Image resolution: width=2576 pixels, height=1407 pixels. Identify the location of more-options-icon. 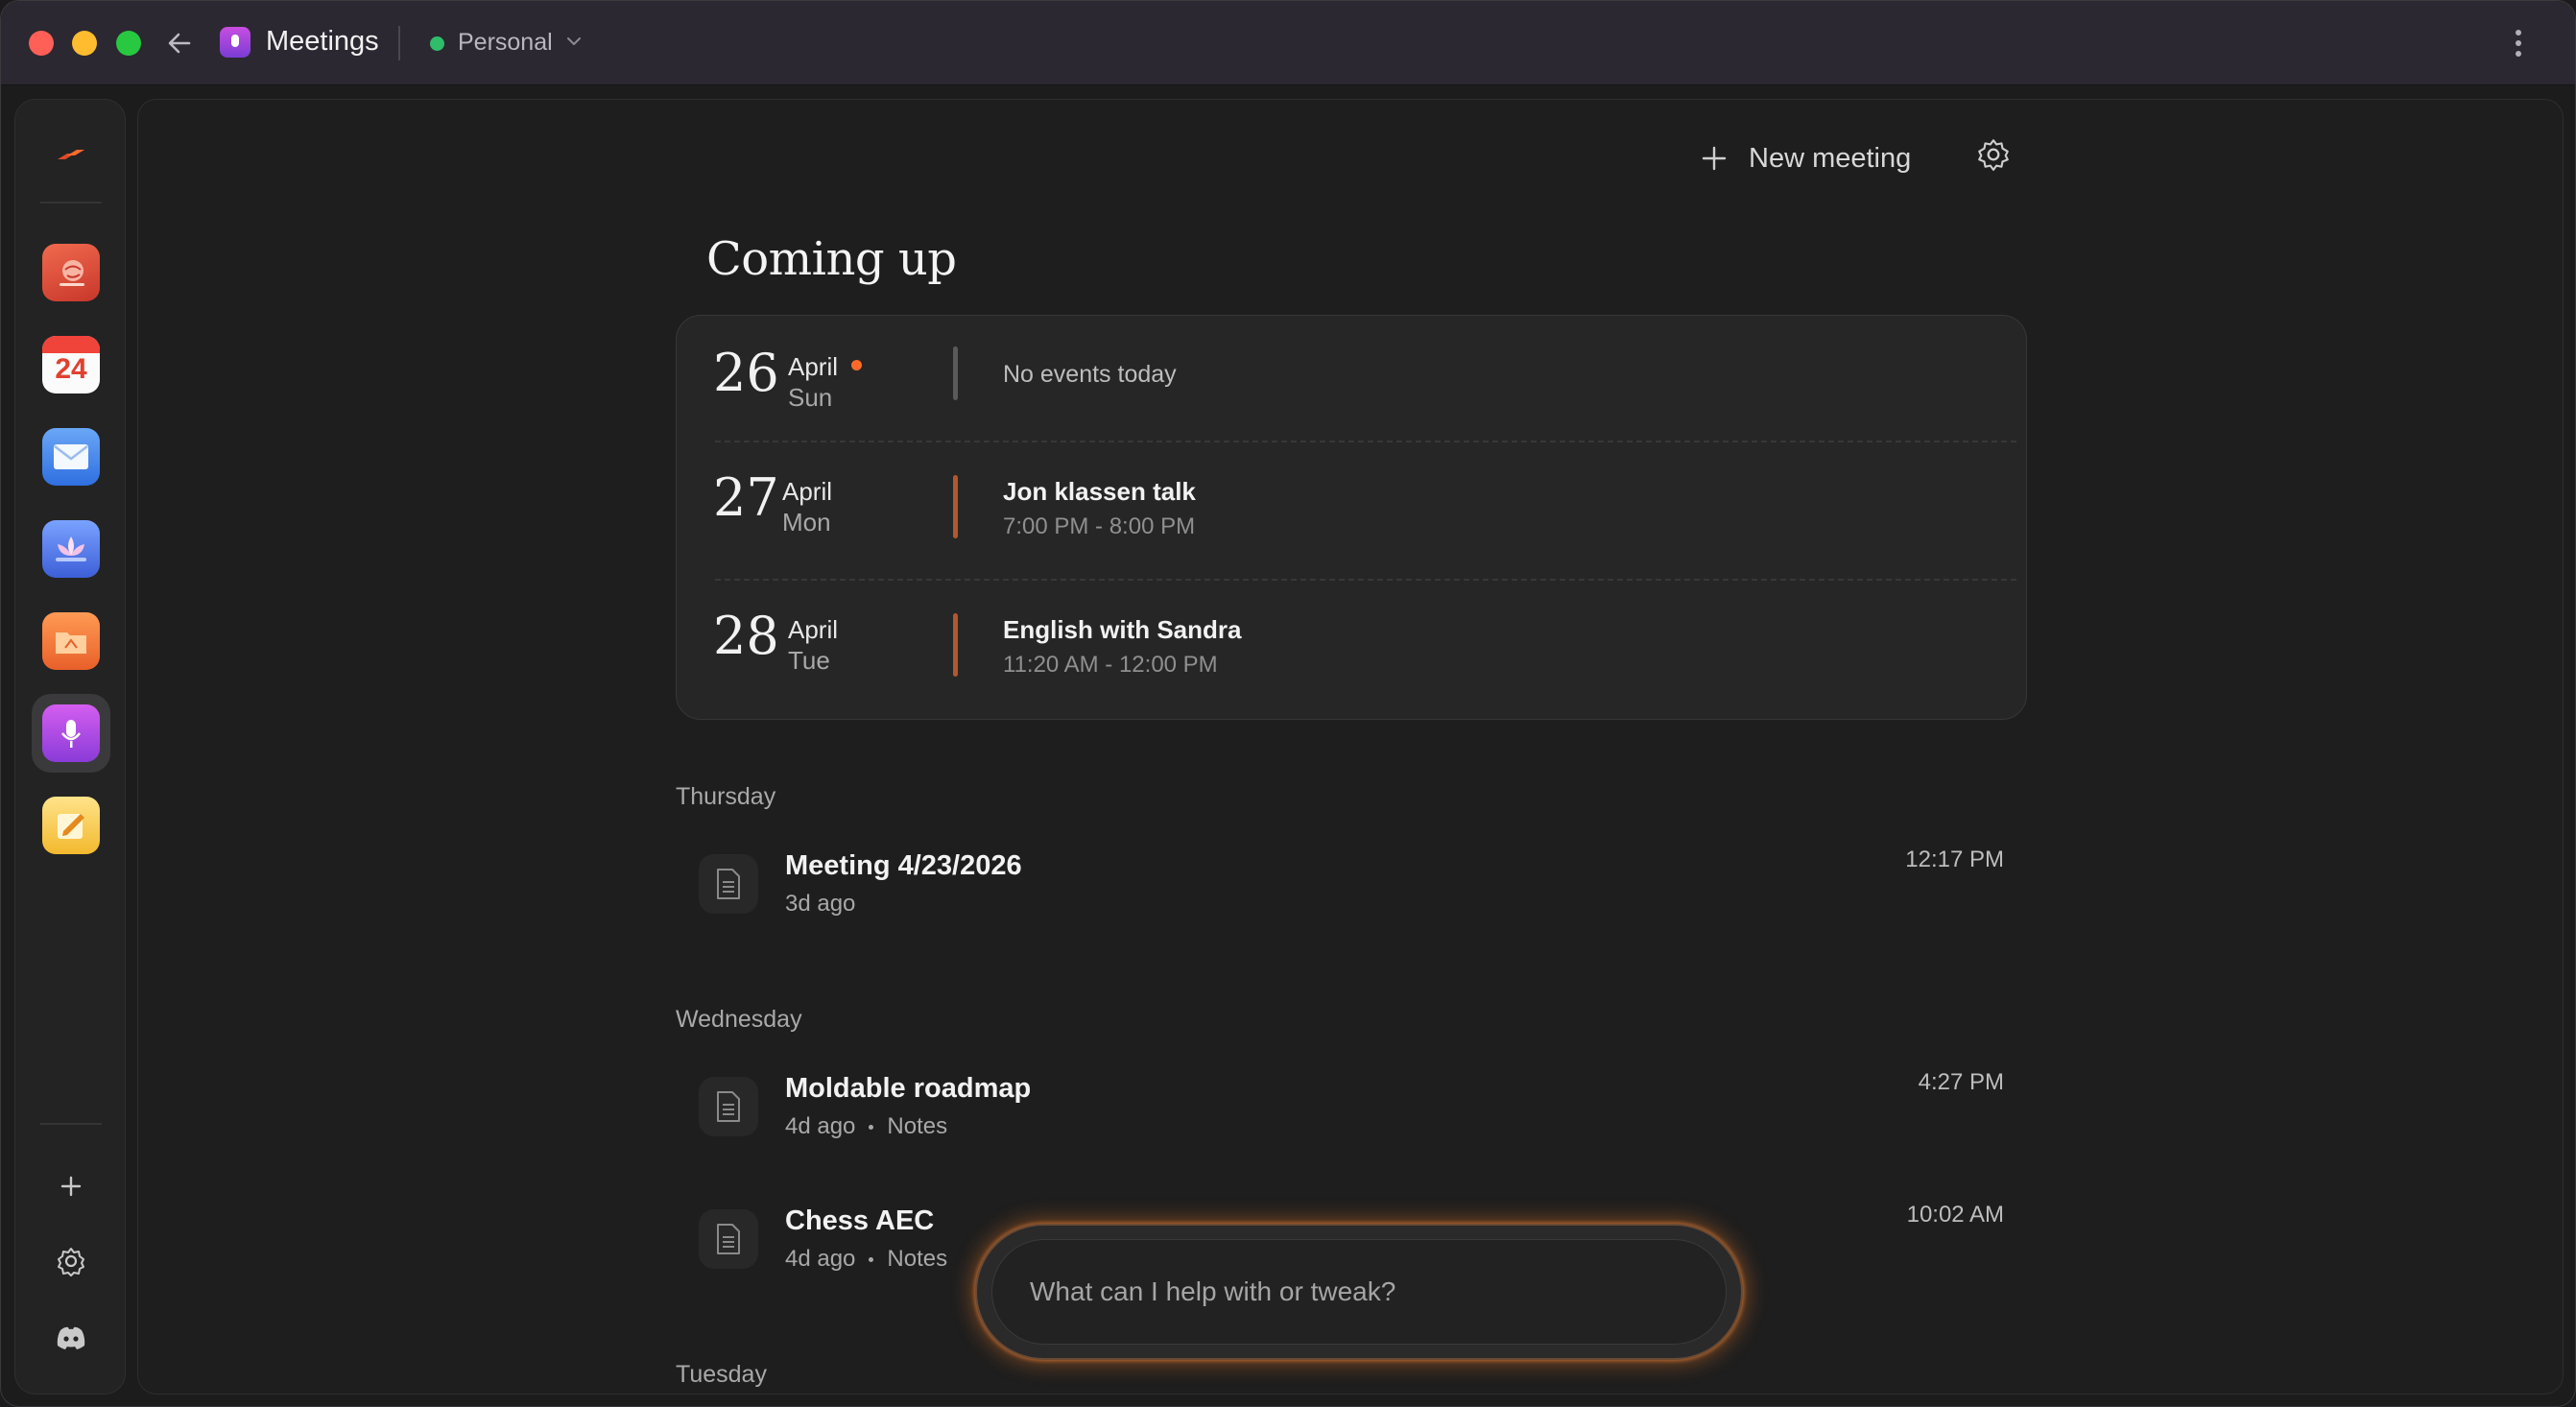
(2518, 43).